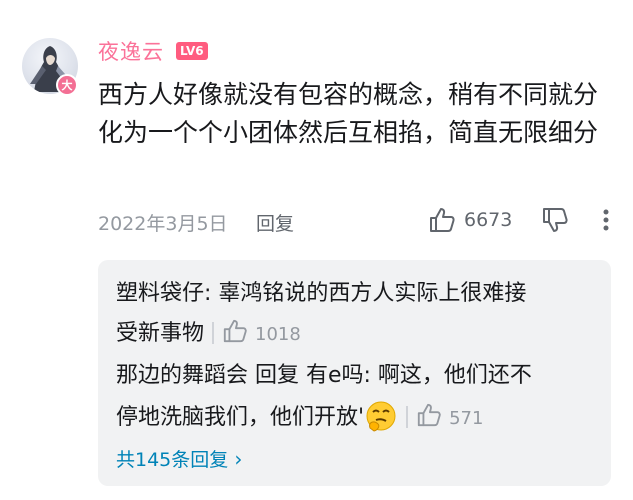 The image size is (633, 500). What do you see at coordinates (278, 334) in the screenshot?
I see `sub-reply-1-like-count: 1018` at bounding box center [278, 334].